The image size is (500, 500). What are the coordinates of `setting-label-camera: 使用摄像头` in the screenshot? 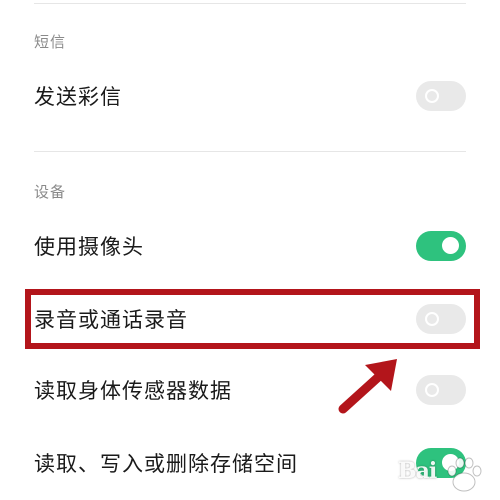 It's located at (89, 247).